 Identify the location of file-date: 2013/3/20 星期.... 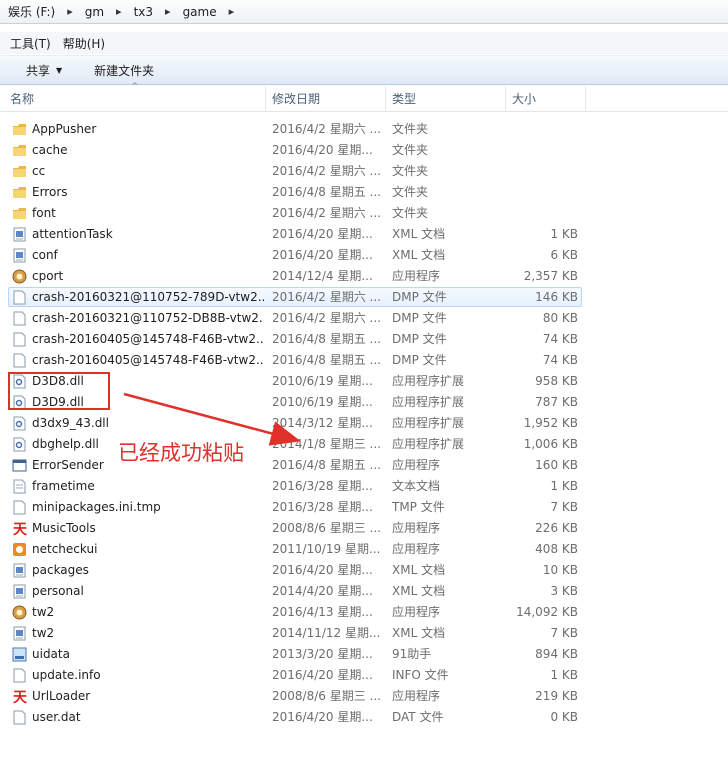
(322, 654).